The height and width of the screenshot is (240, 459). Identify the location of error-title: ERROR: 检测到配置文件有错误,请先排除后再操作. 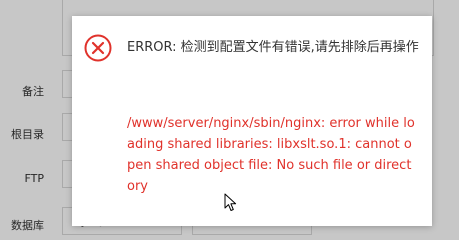
(273, 47).